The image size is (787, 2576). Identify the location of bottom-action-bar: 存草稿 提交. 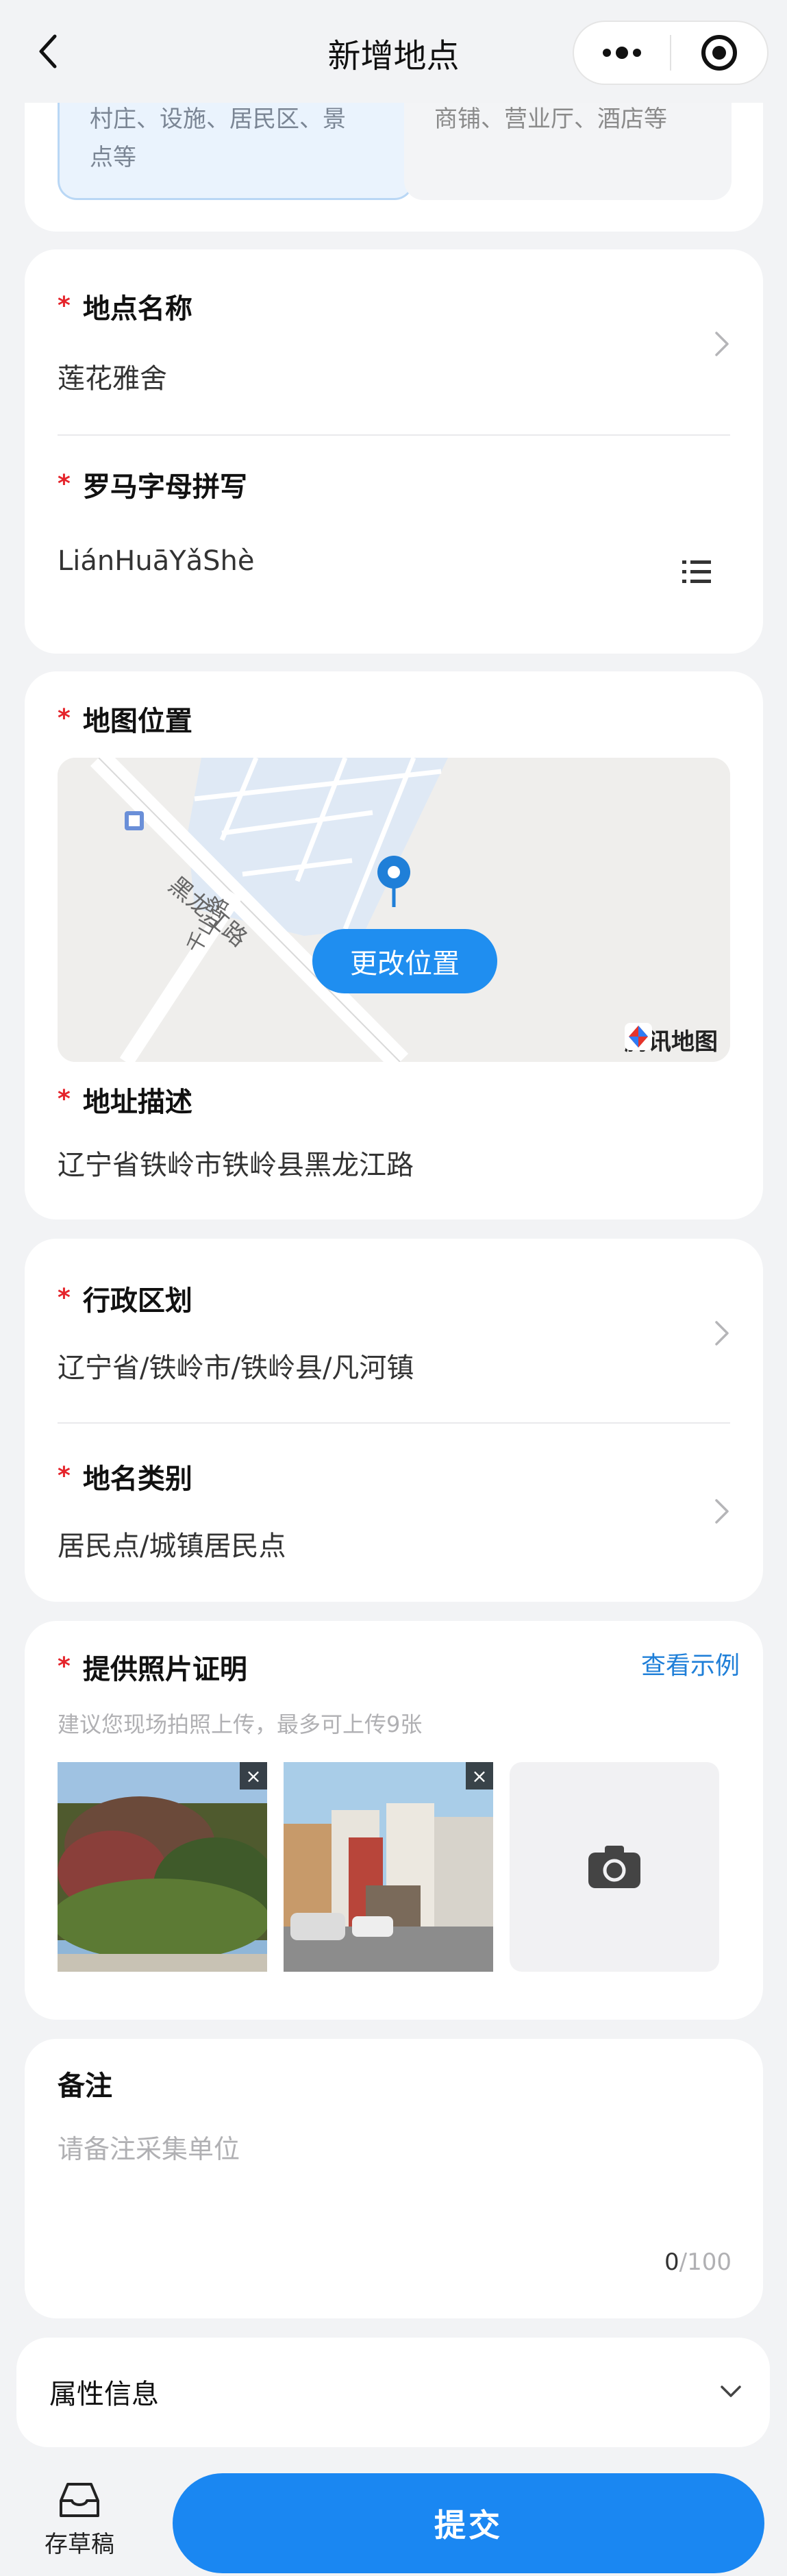
(394, 2514).